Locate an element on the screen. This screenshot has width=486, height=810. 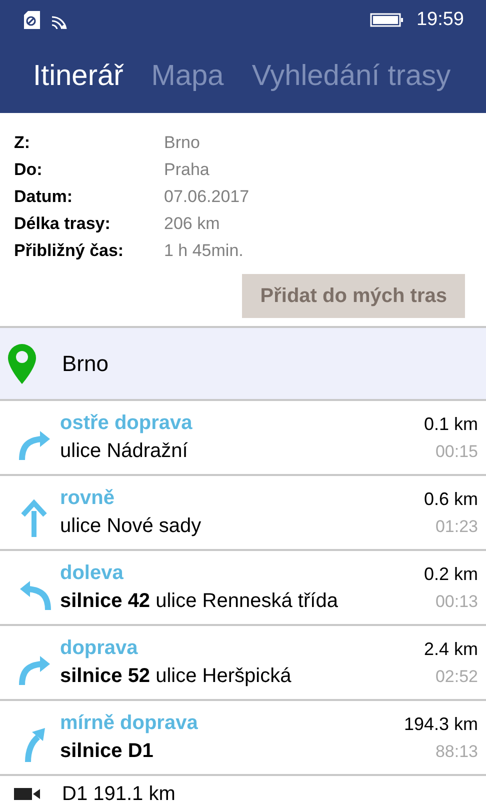
field-label: Délka trasy: is located at coordinates (63, 224).